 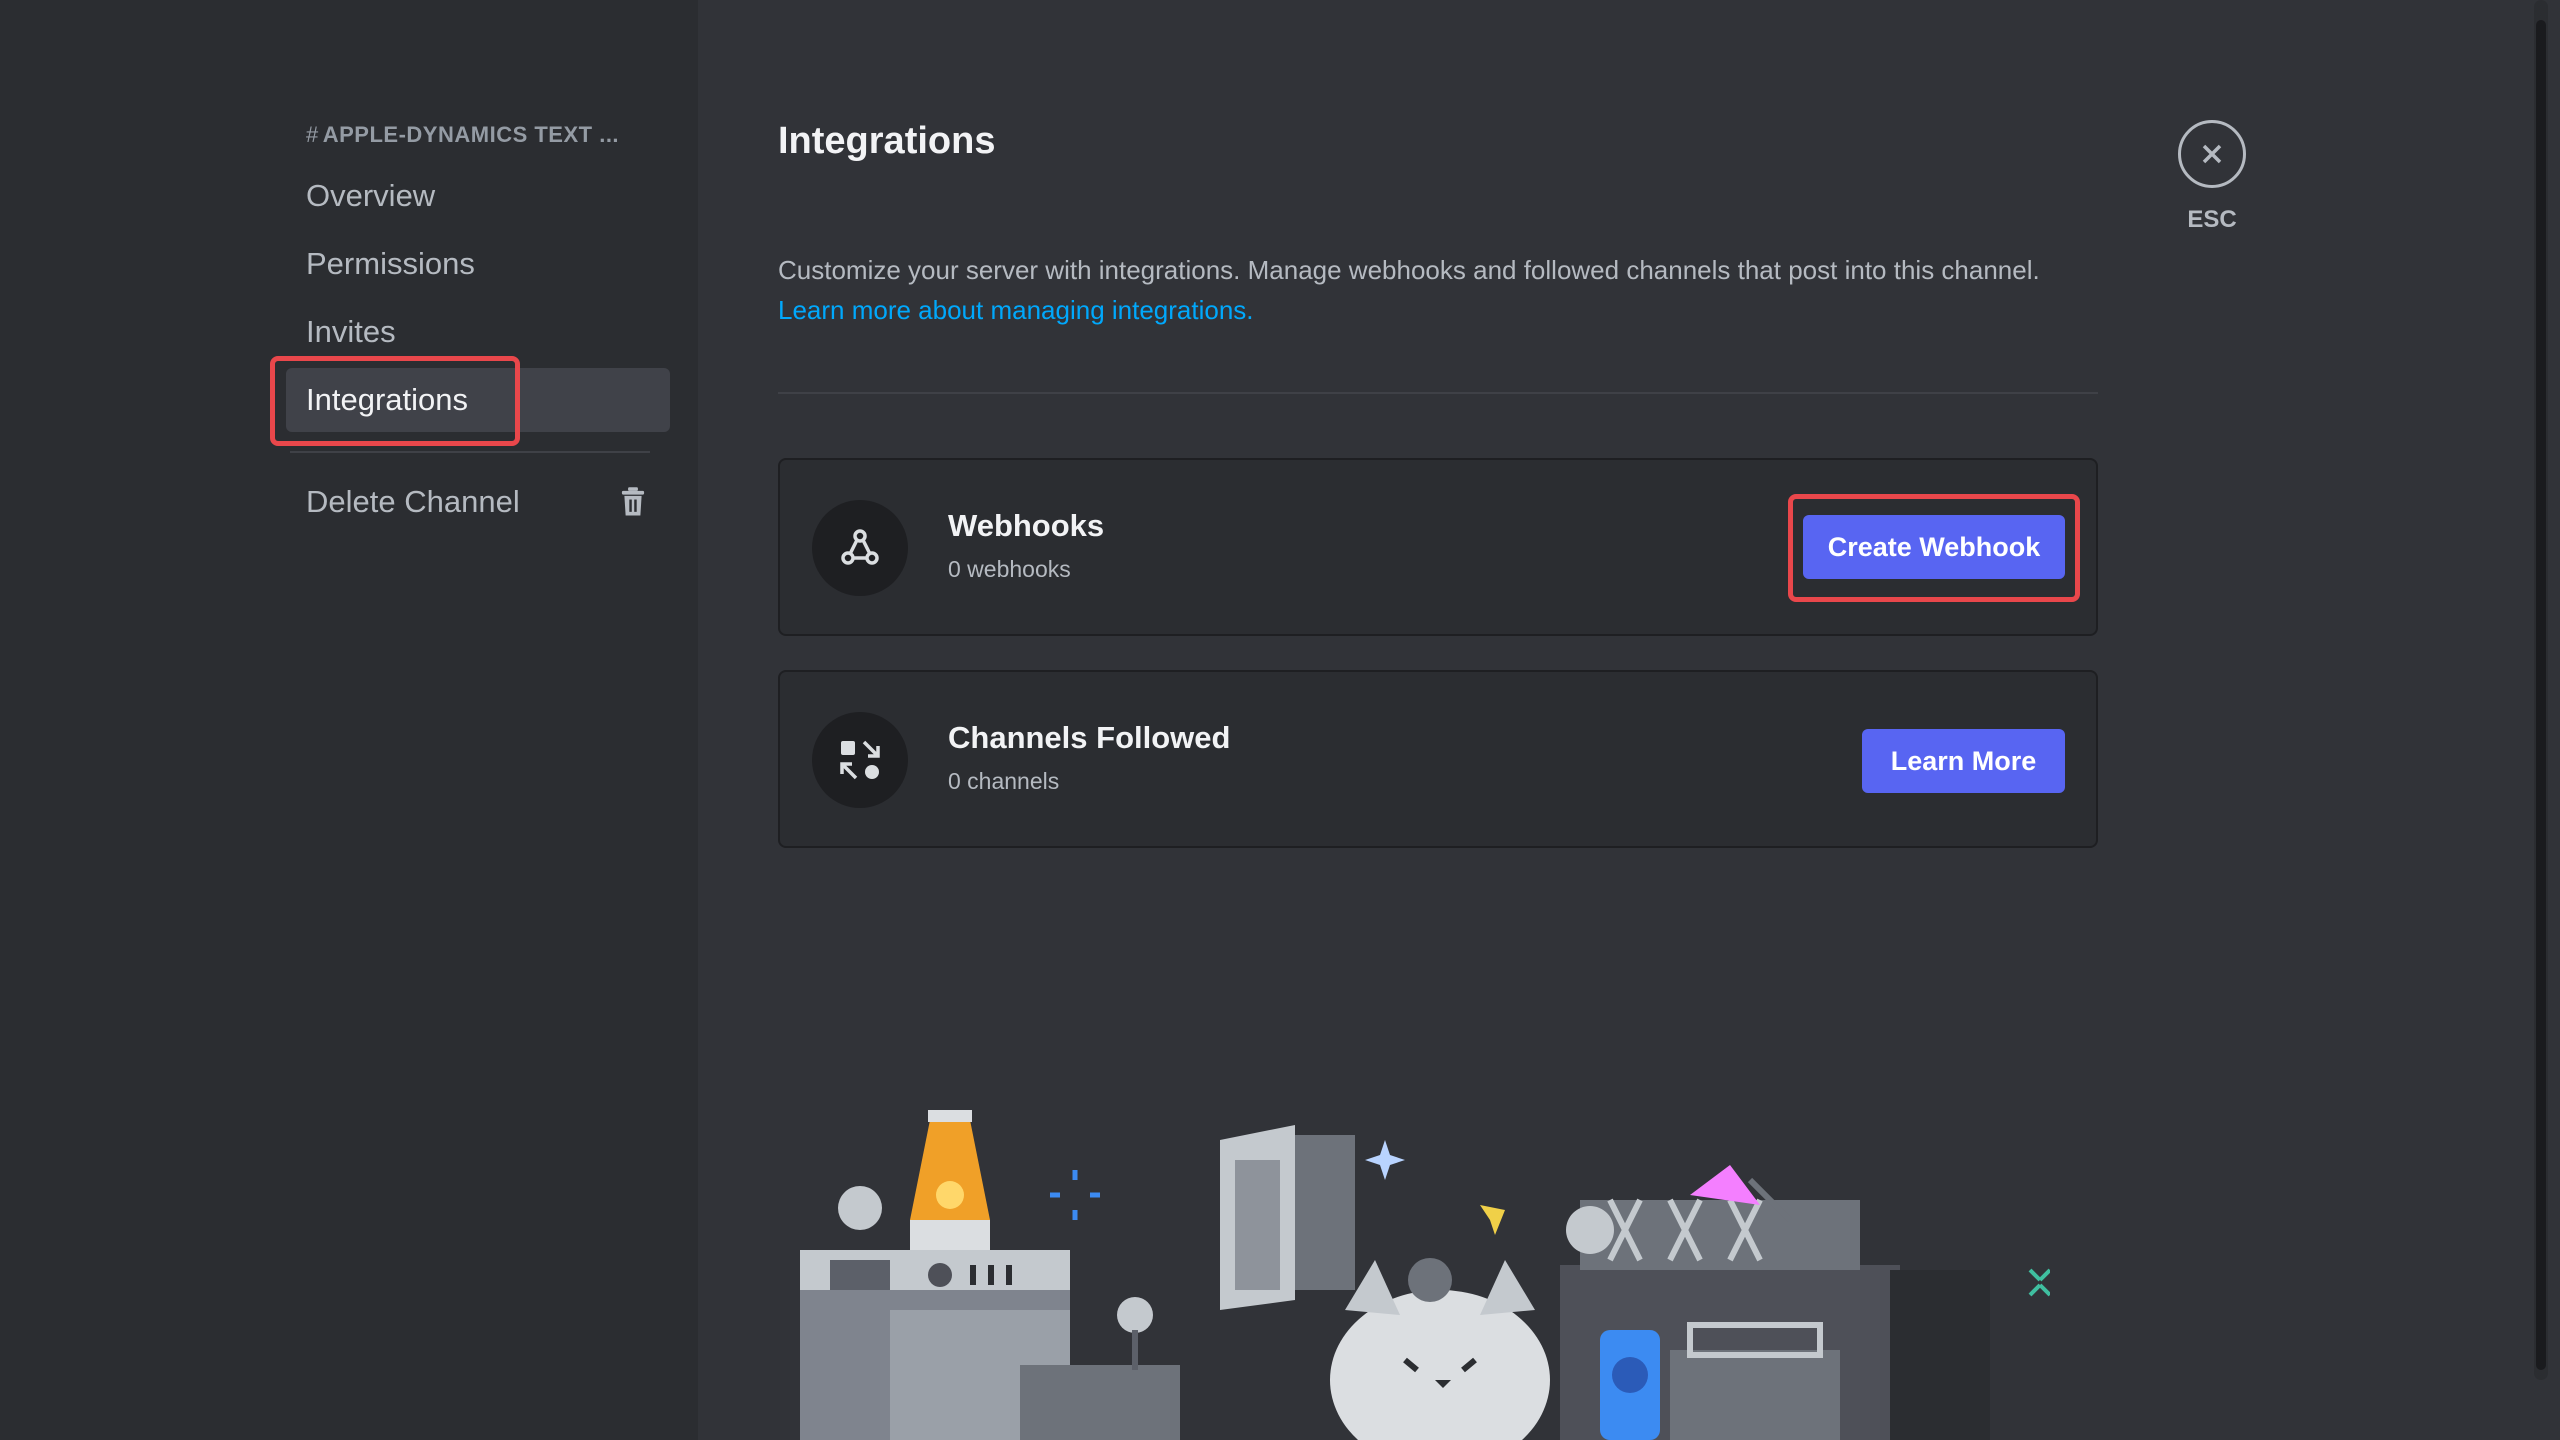 I want to click on webhooks-count: 0 webhooks, so click(x=1009, y=569).